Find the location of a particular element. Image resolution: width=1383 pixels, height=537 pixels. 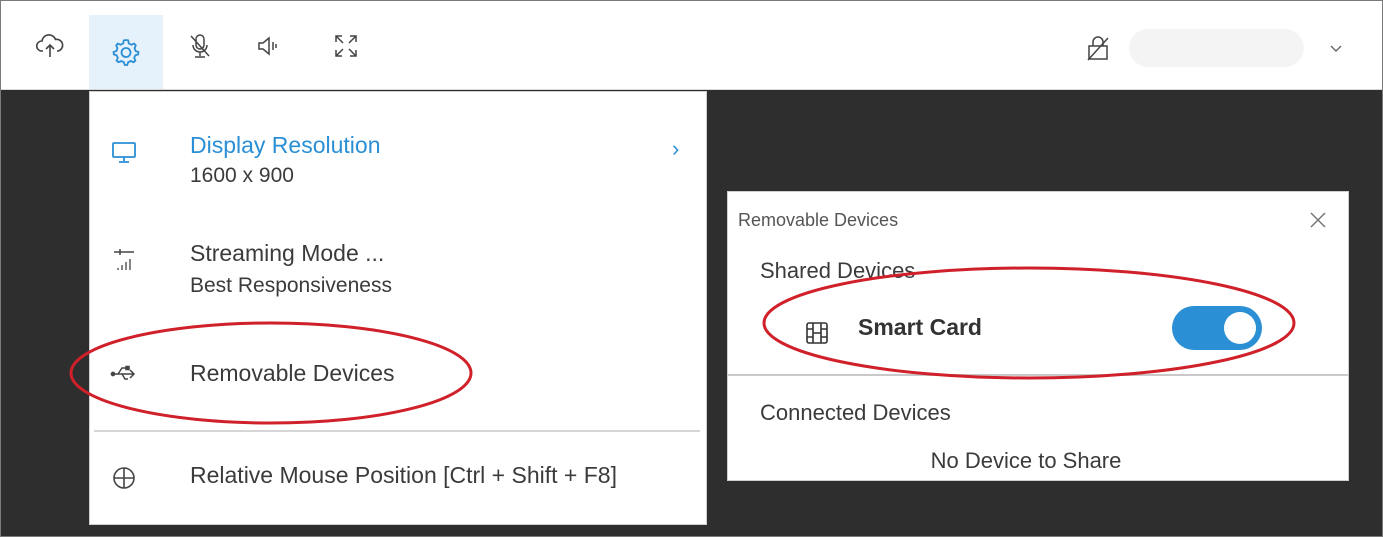

smart-card-label: Smart Card is located at coordinates (920, 327).